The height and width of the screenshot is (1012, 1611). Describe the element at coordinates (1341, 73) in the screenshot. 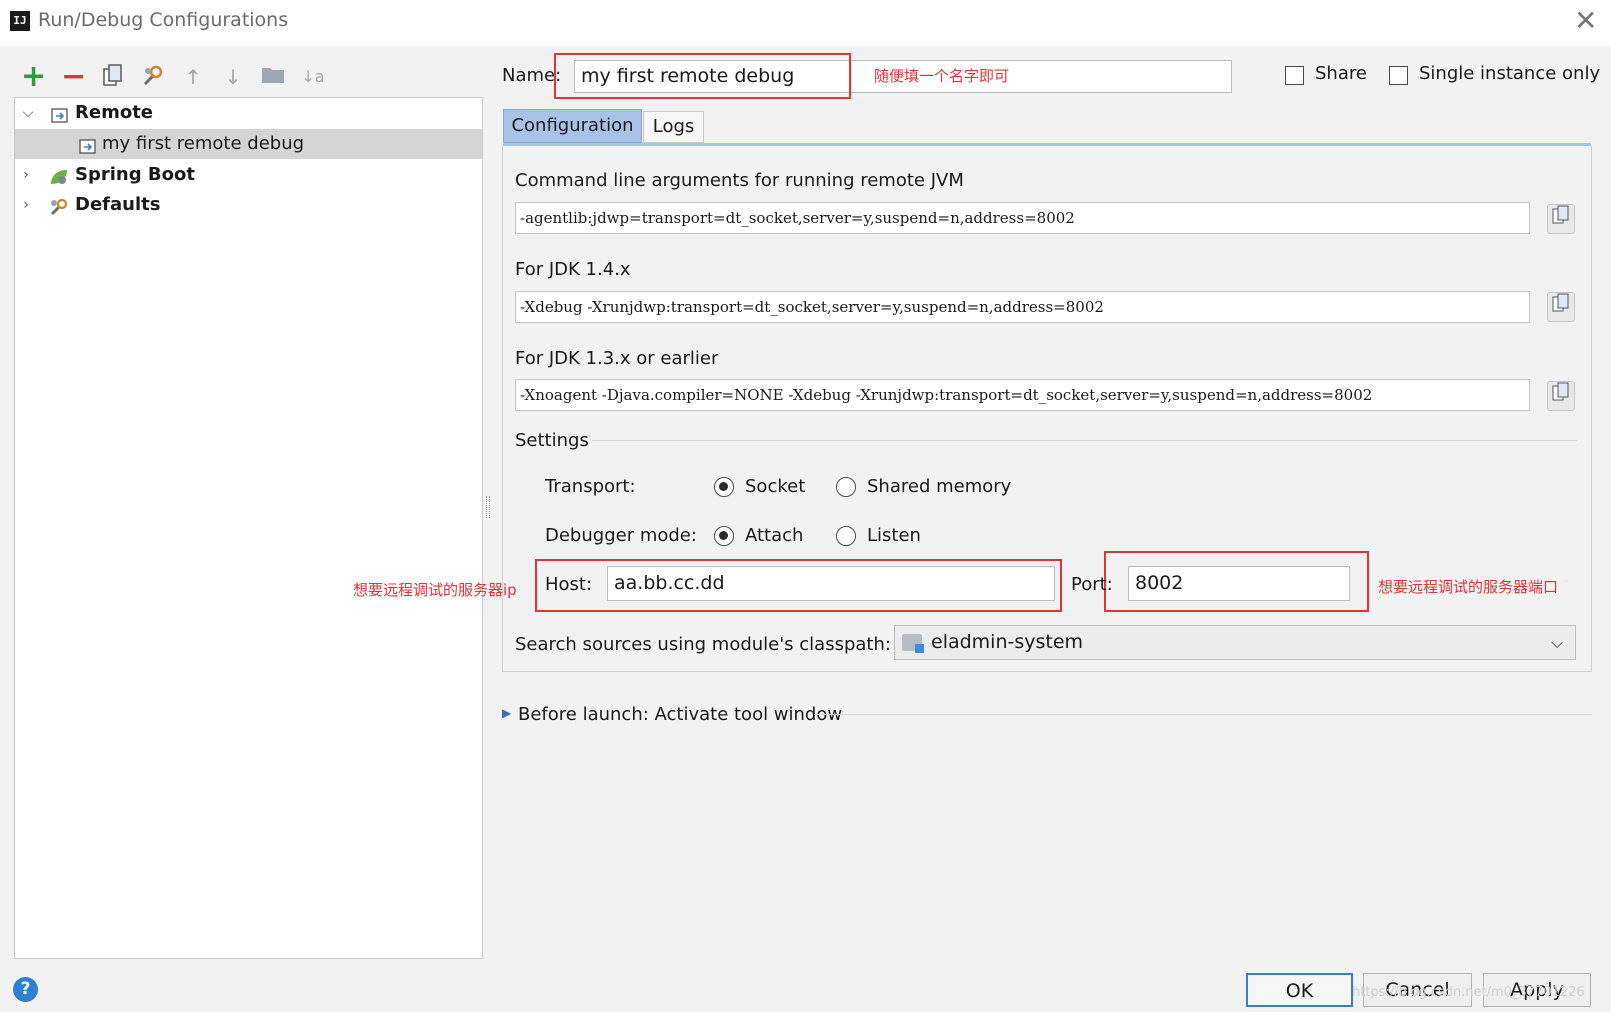

I see `share-label: Share` at that location.